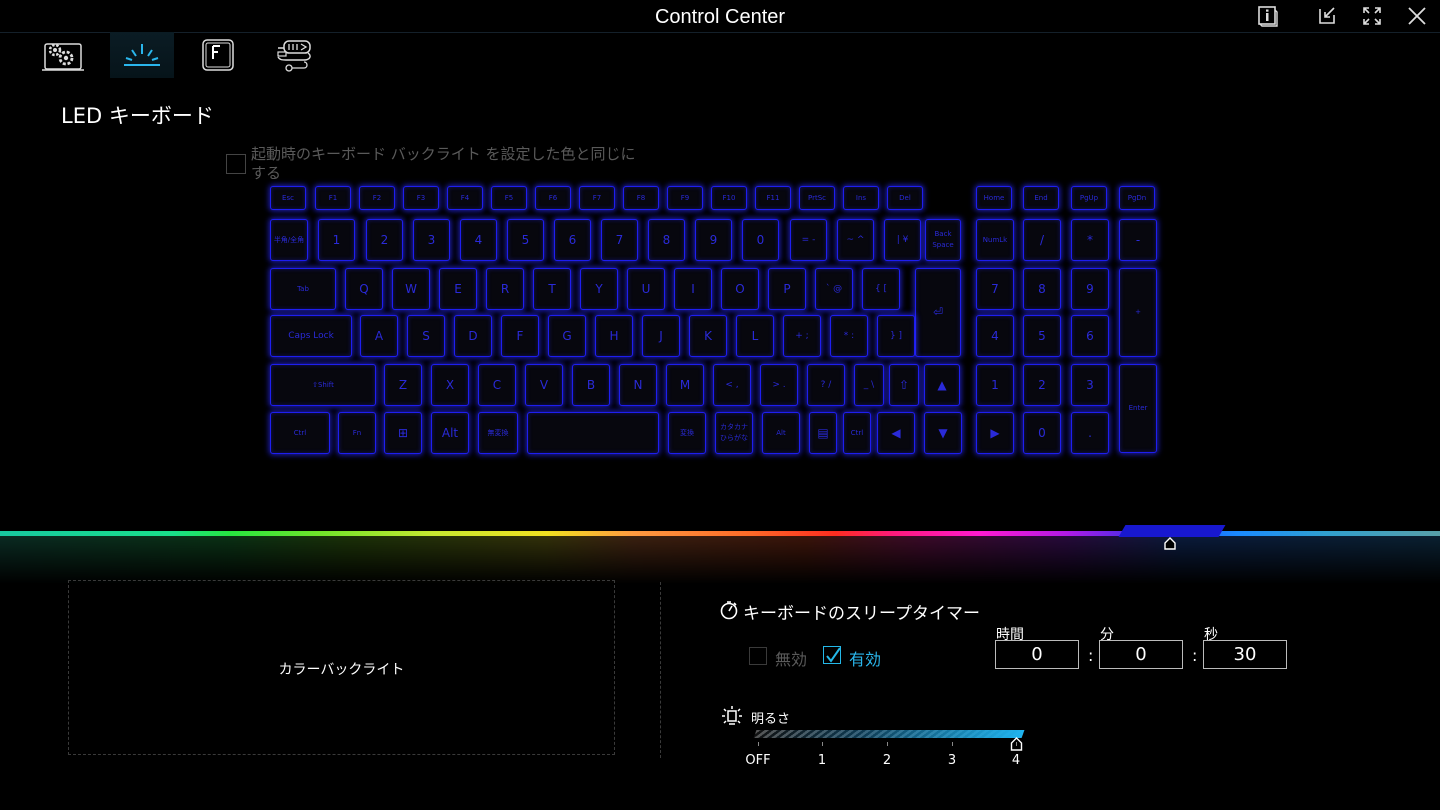 This screenshot has height=810, width=1440. Describe the element at coordinates (942, 385) in the screenshot. I see `keyboard-key: ▲` at that location.